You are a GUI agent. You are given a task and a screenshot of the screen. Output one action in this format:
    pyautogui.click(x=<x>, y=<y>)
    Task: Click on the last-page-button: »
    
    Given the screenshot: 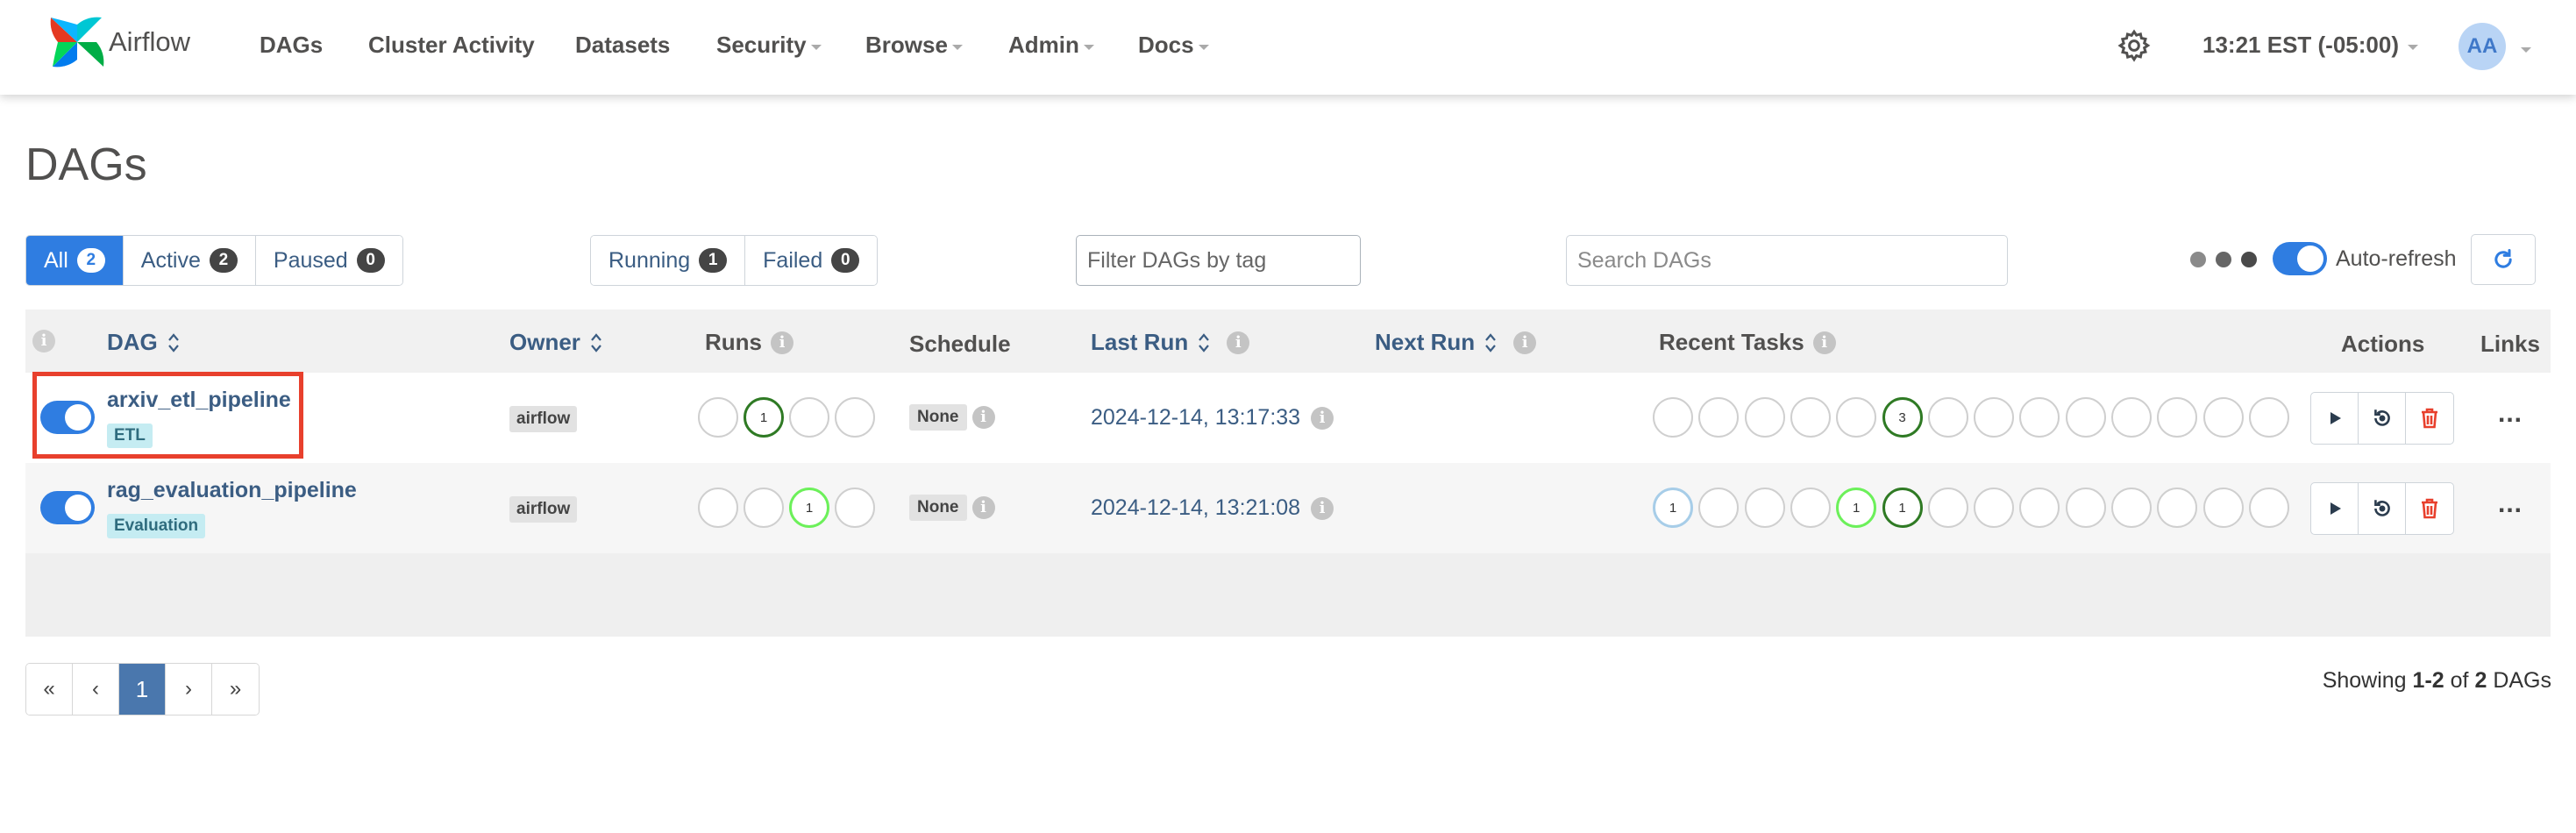 What is the action you would take?
    pyautogui.click(x=235, y=690)
    